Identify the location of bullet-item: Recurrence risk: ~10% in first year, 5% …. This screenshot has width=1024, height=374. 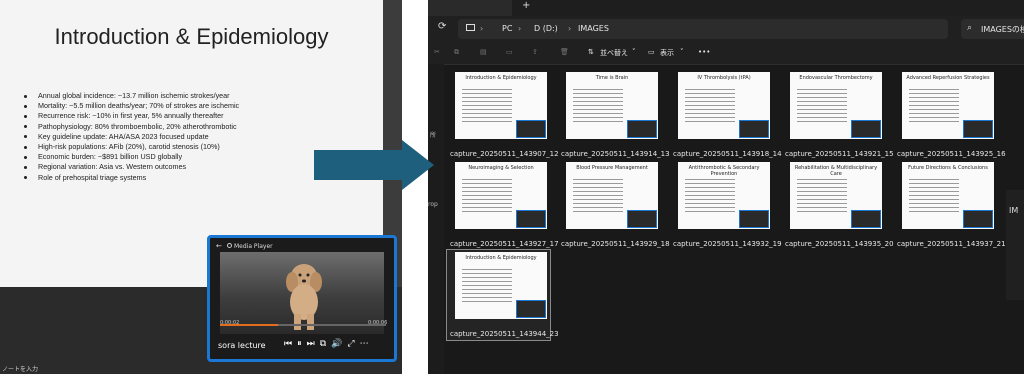
(131, 116).